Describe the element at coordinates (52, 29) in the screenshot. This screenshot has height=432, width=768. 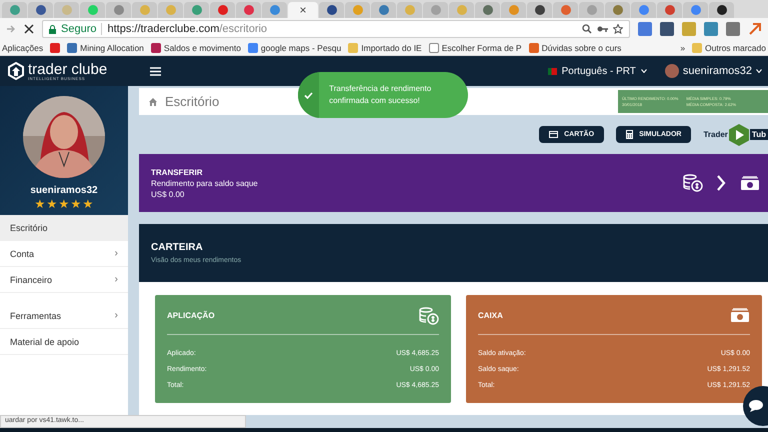
I see `lock-icon` at that location.